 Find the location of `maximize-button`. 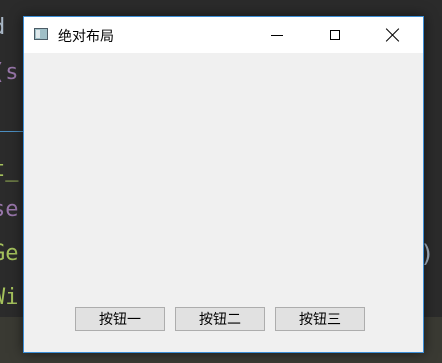

maximize-button is located at coordinates (335, 35).